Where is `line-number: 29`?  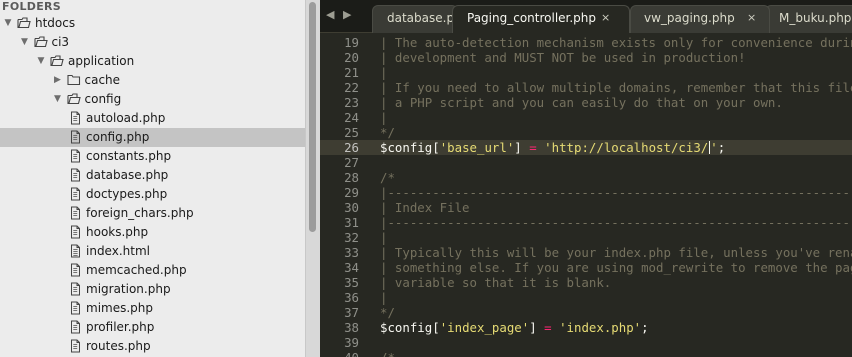 line-number: 29 is located at coordinates (351, 192).